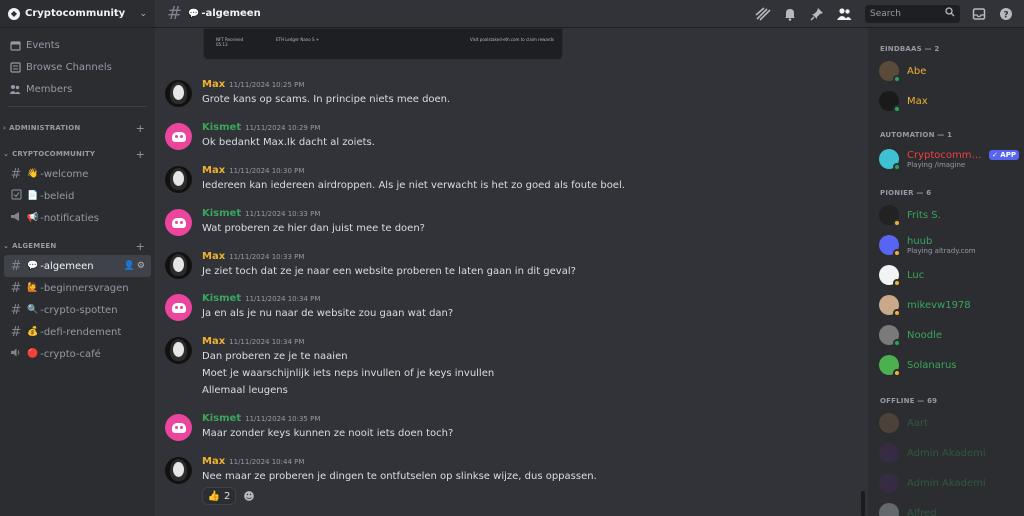 The height and width of the screenshot is (516, 1024). Describe the element at coordinates (77, 106) in the screenshot. I see `divider` at that location.